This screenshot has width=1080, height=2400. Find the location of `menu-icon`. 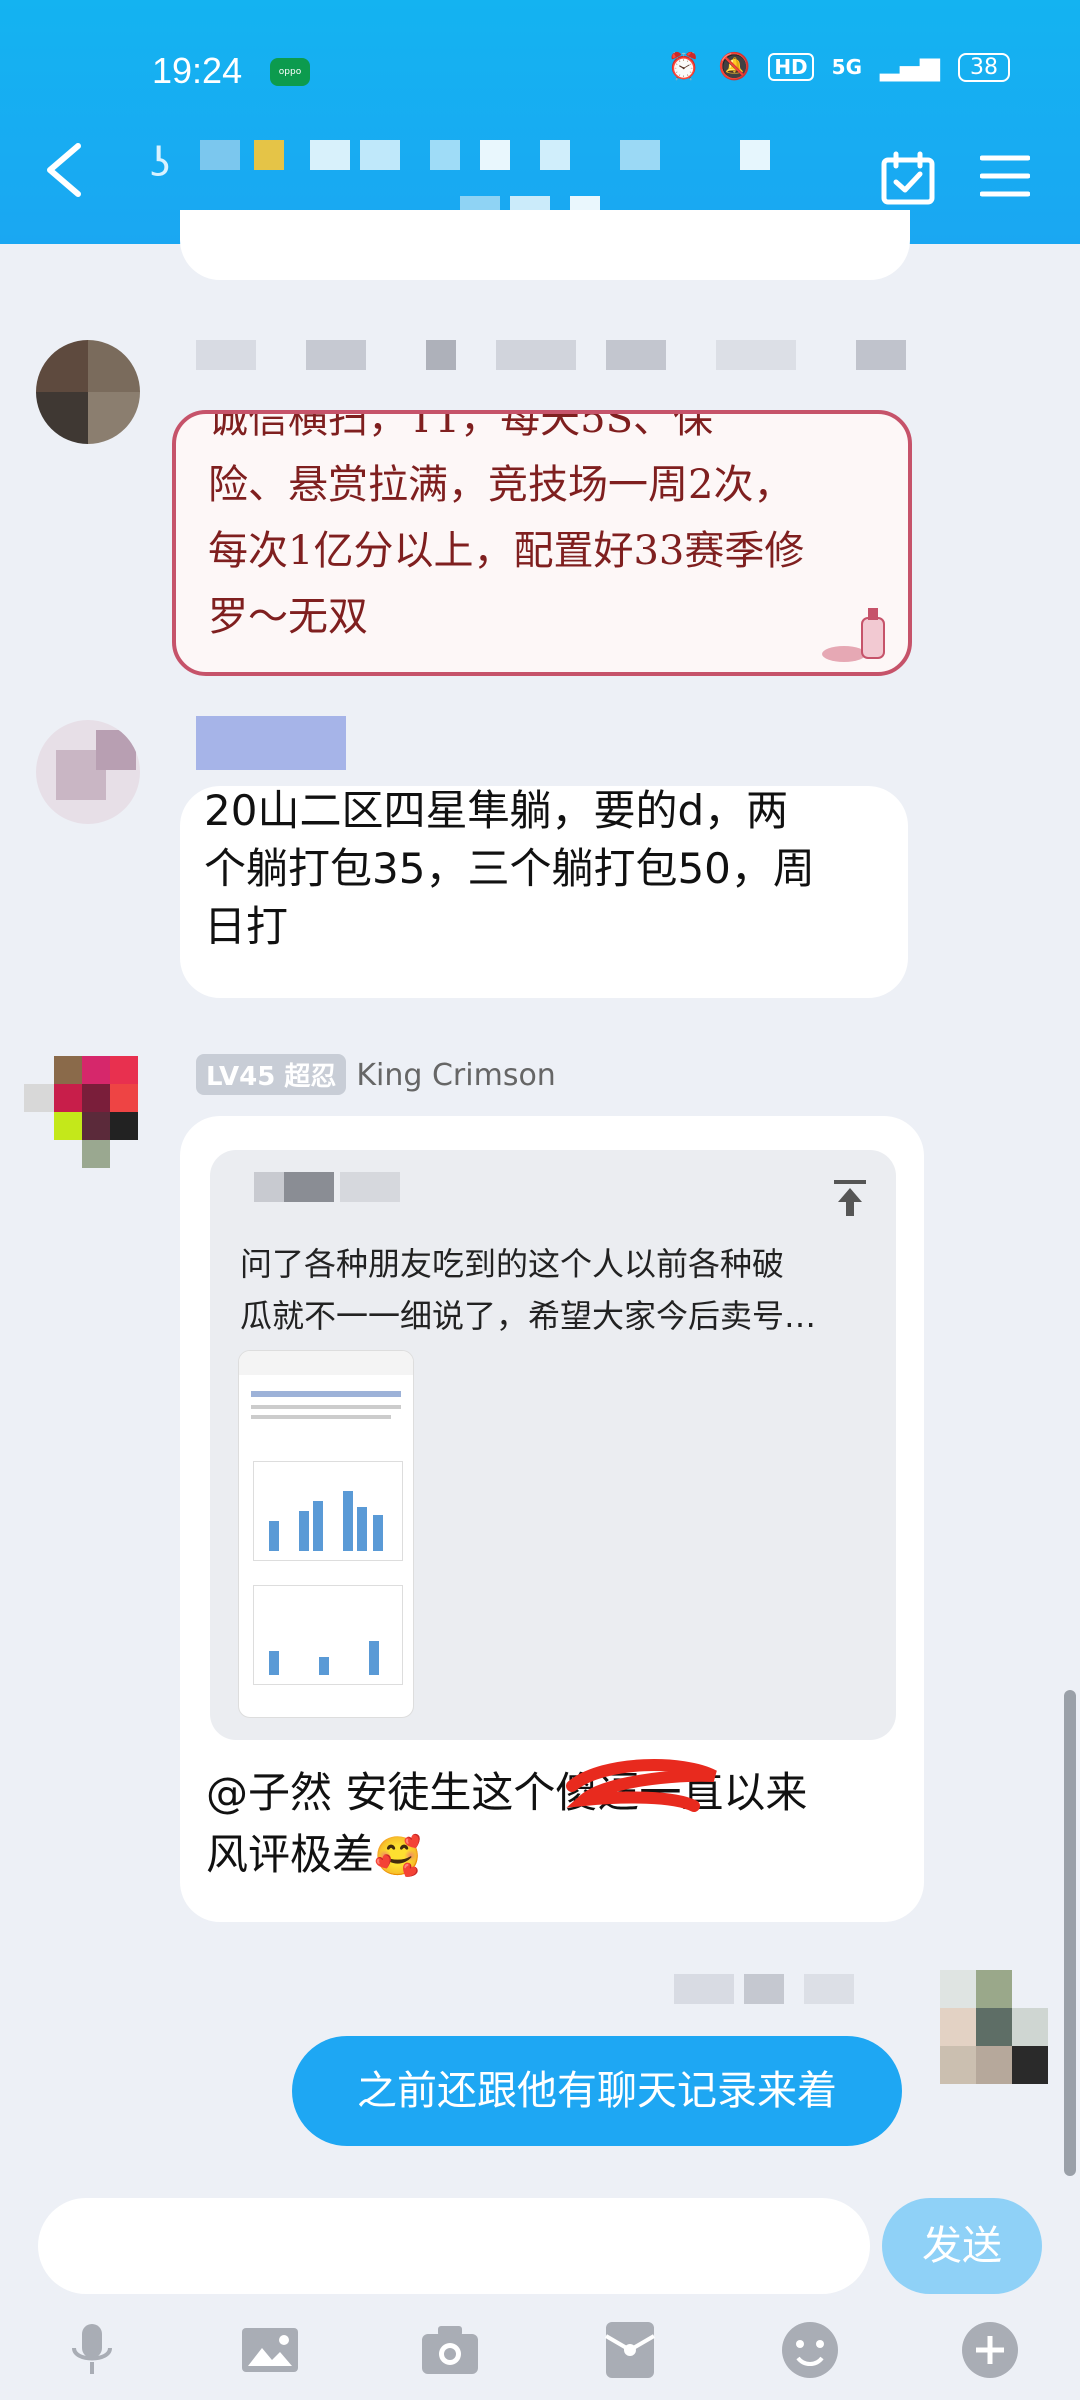

menu-icon is located at coordinates (1005, 176).